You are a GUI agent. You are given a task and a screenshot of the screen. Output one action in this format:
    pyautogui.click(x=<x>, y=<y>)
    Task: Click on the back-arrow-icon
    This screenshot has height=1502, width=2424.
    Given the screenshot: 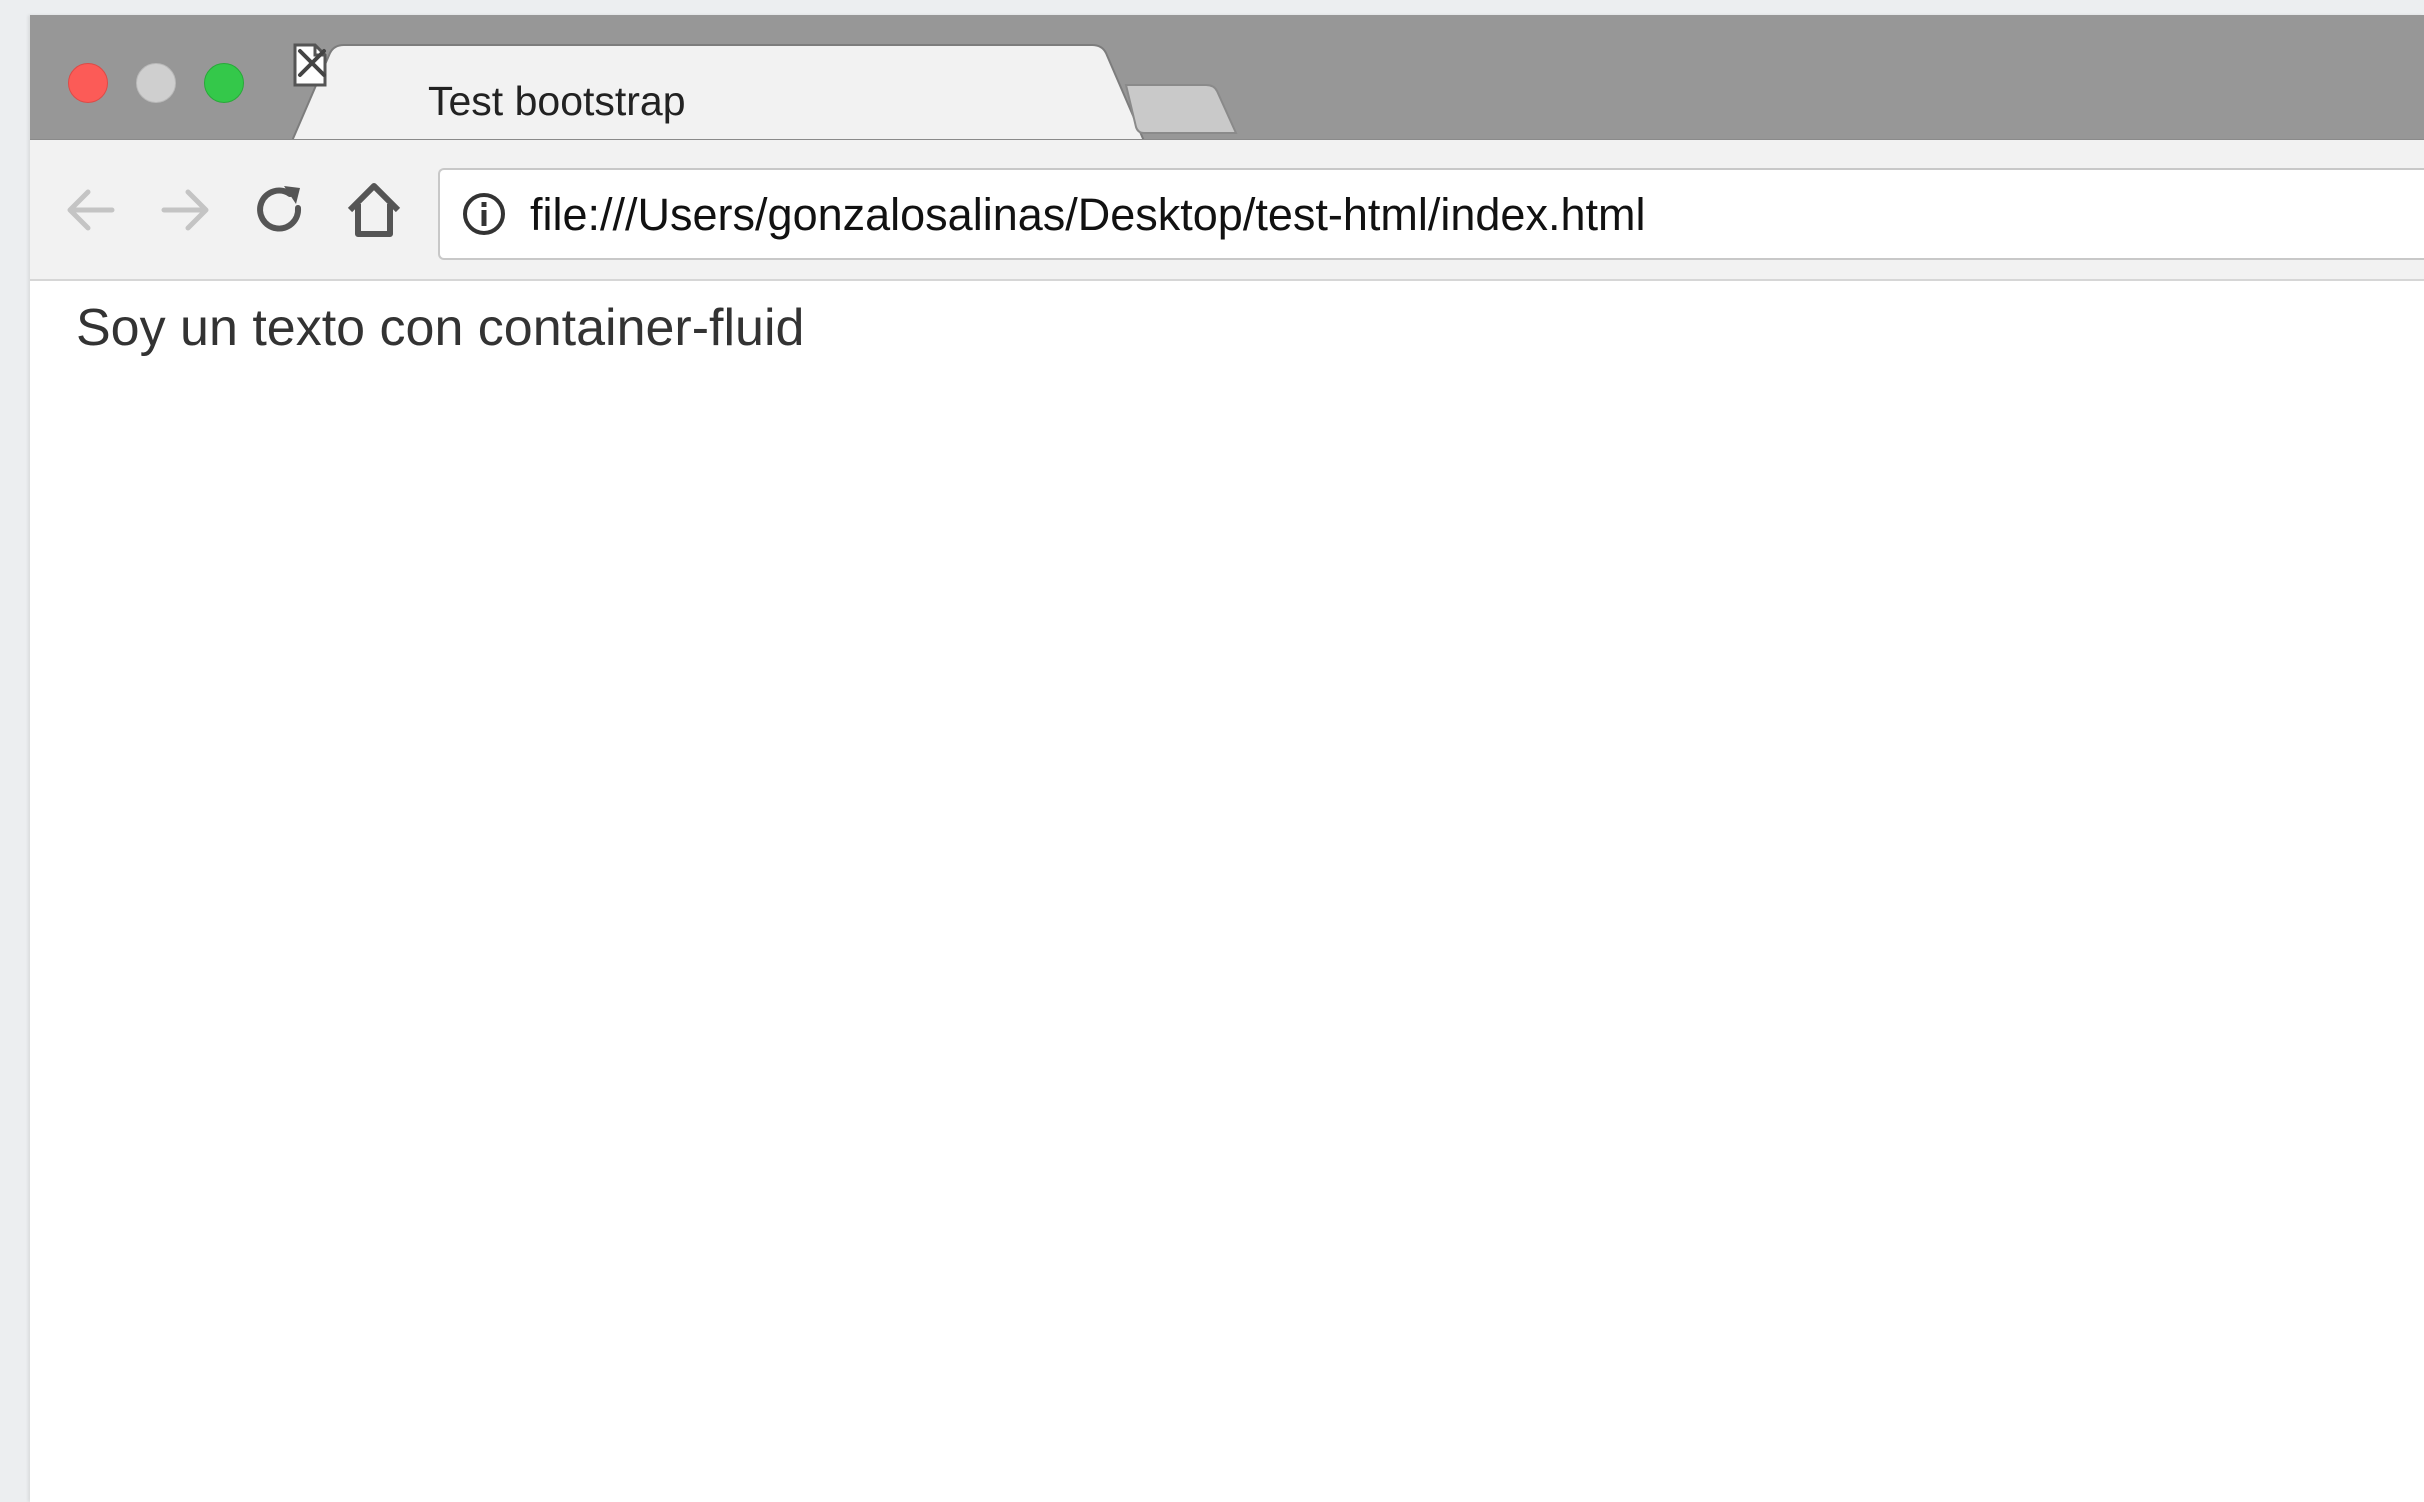 What is the action you would take?
    pyautogui.click(x=92, y=210)
    